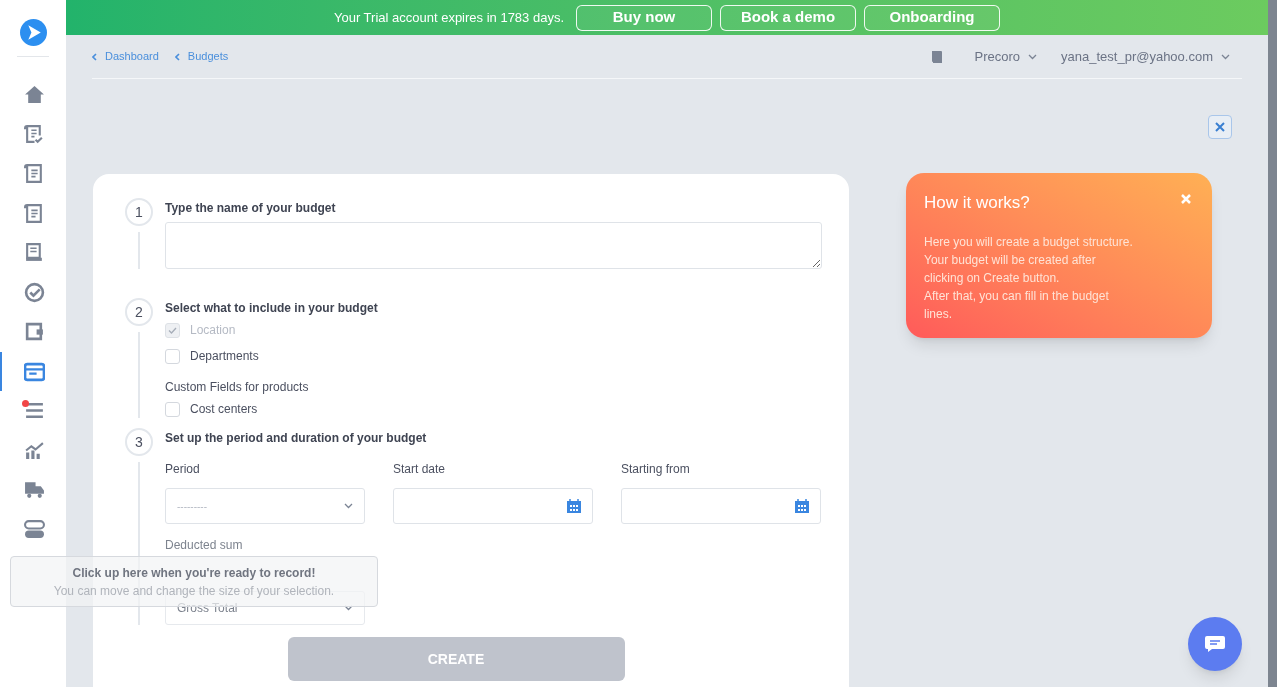  What do you see at coordinates (272, 308) in the screenshot?
I see `step-title: Select what to include in your budget` at bounding box center [272, 308].